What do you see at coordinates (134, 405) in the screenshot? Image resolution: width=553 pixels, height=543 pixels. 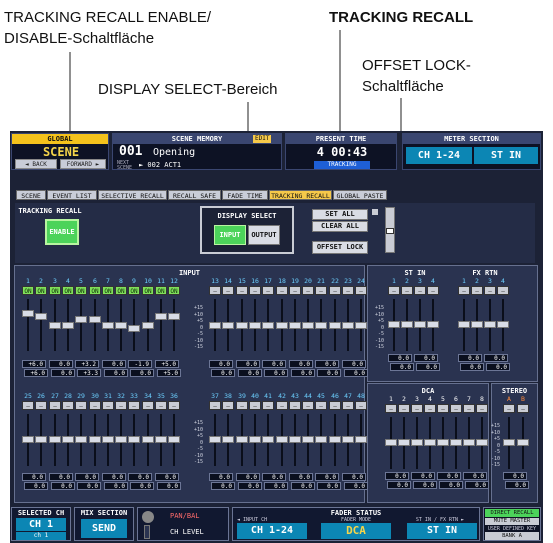 I see `tracking-switch-in33: —` at bounding box center [134, 405].